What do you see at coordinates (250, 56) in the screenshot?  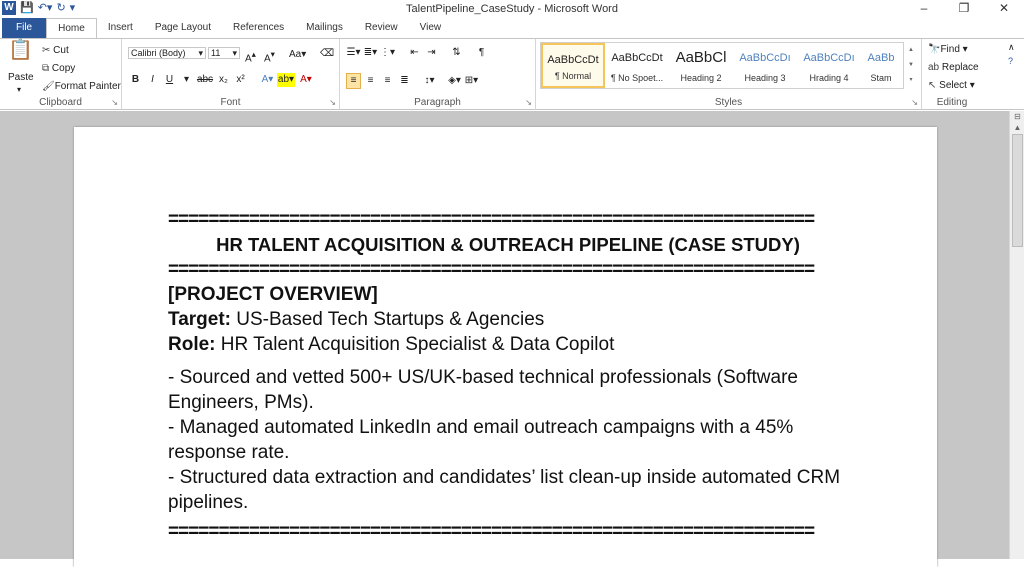 I see `grow-font-button: A▴` at bounding box center [250, 56].